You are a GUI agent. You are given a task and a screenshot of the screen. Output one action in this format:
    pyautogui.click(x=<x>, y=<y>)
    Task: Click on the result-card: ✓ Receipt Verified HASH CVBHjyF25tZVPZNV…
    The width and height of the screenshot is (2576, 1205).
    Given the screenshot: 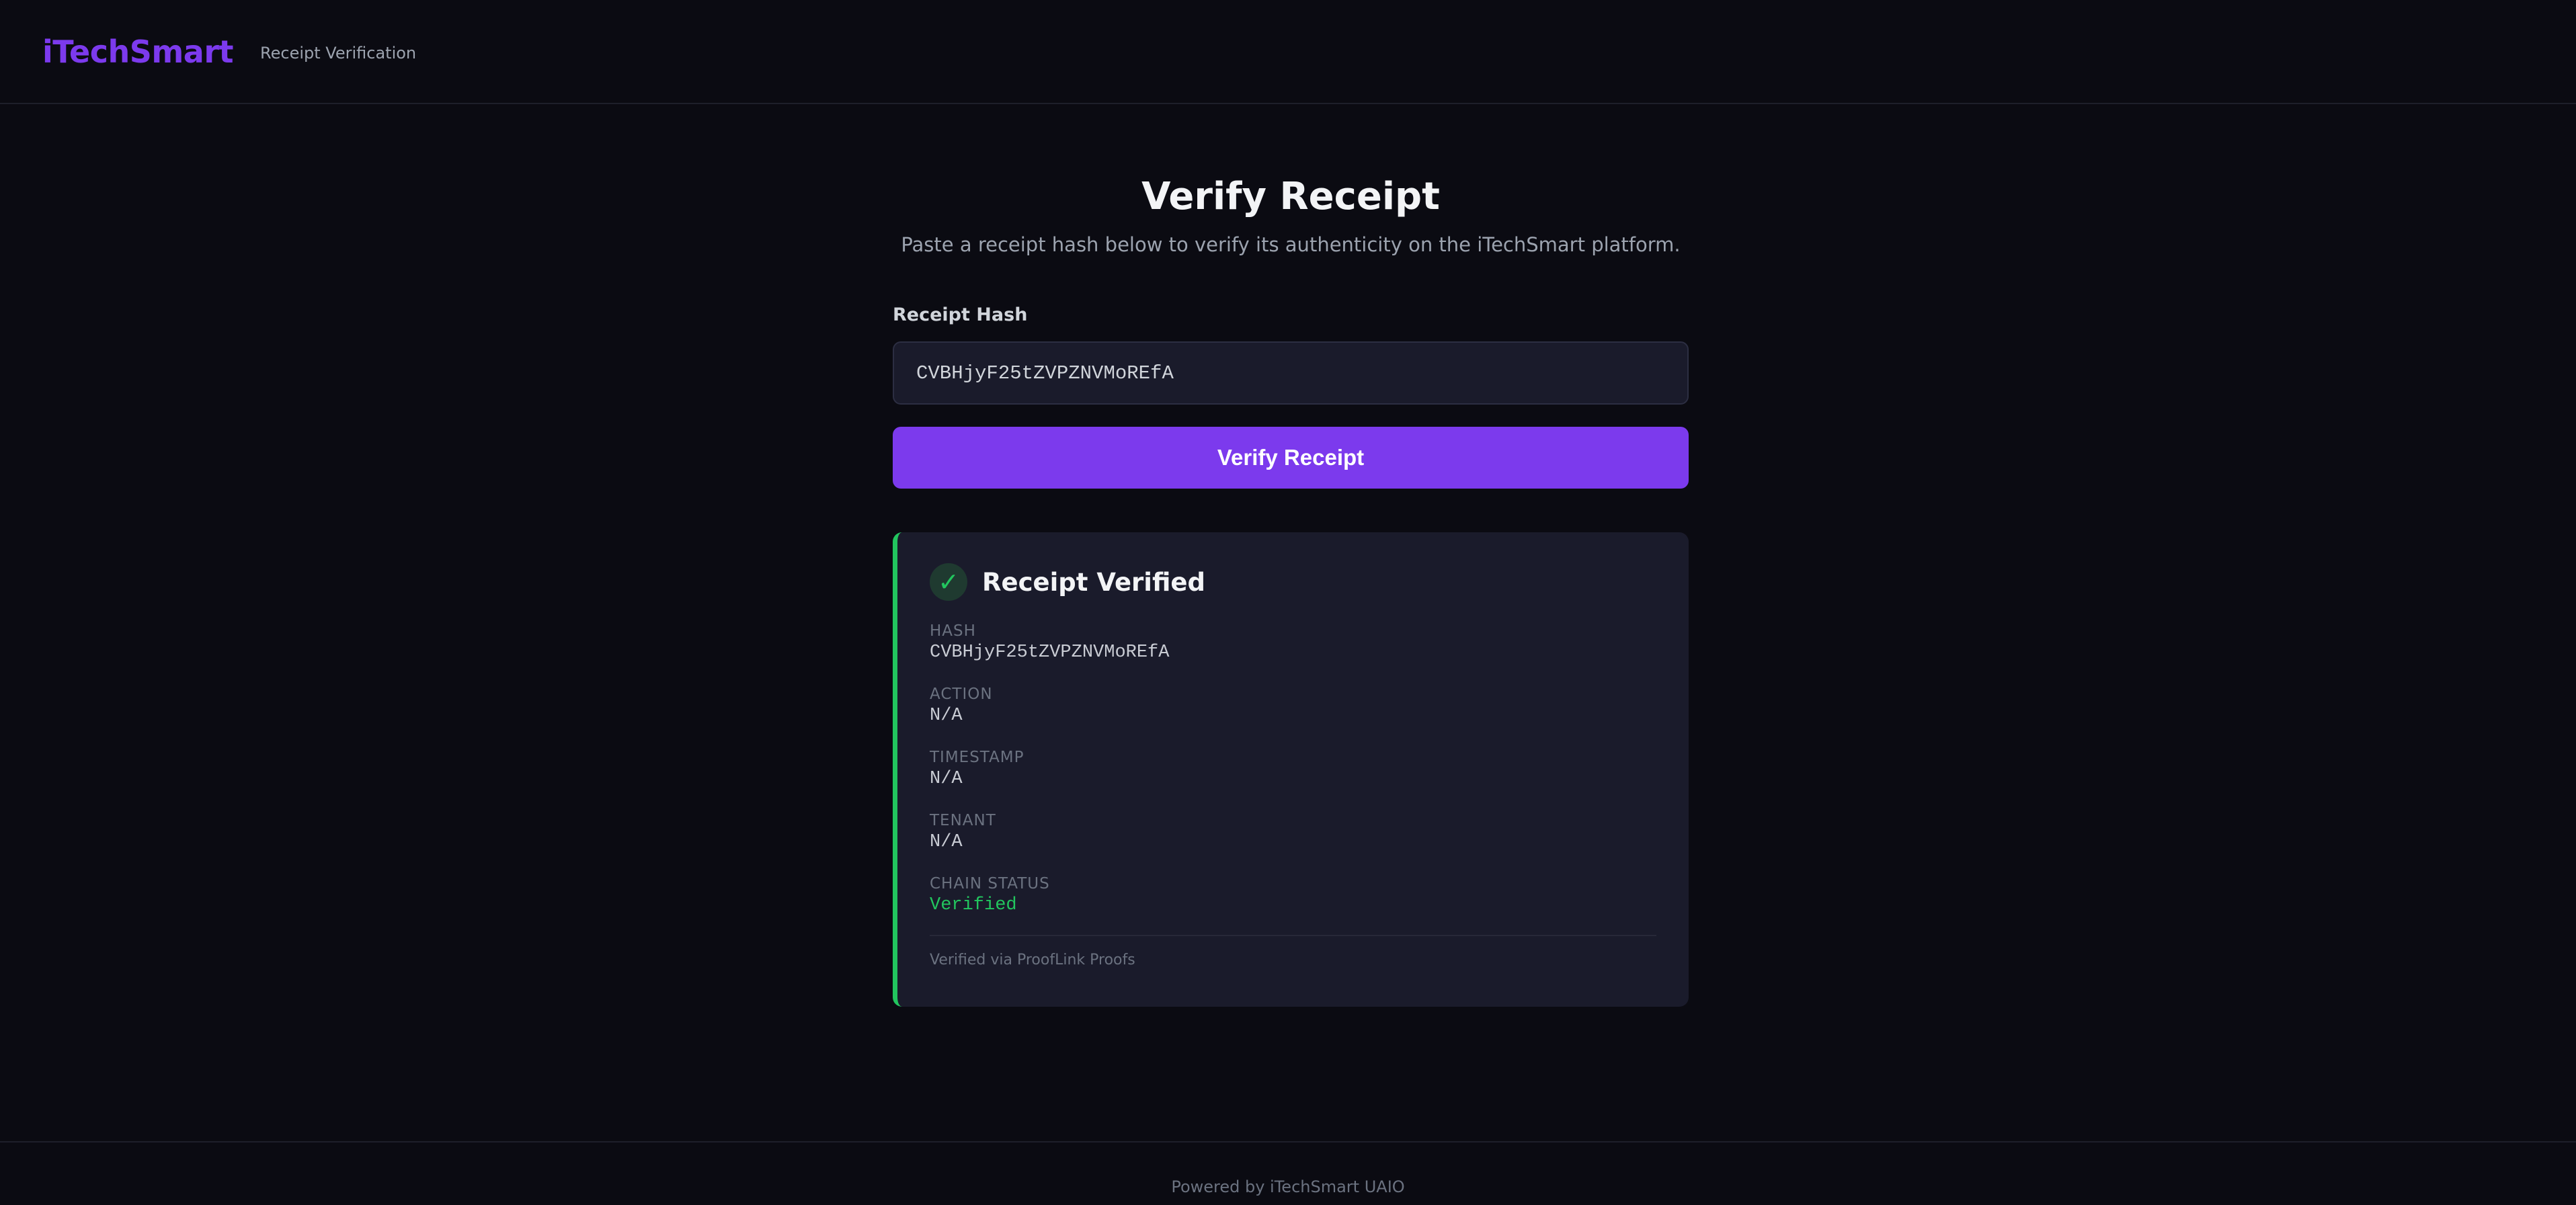 What is the action you would take?
    pyautogui.click(x=1291, y=769)
    